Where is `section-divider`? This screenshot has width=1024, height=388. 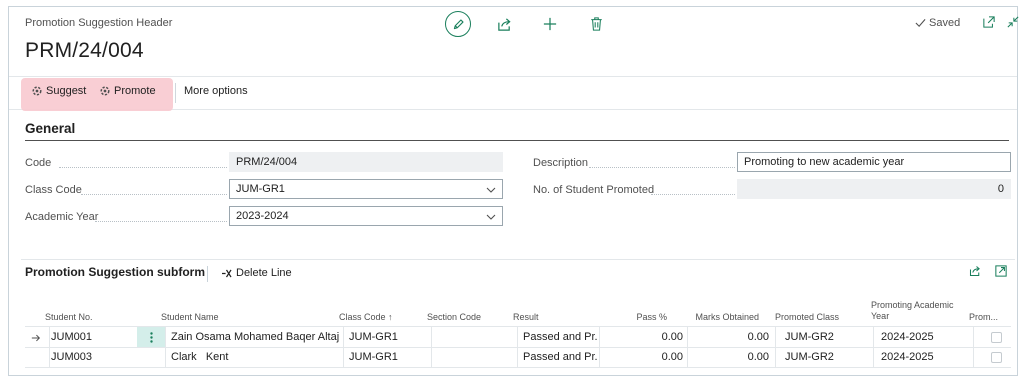
section-divider is located at coordinates (517, 140).